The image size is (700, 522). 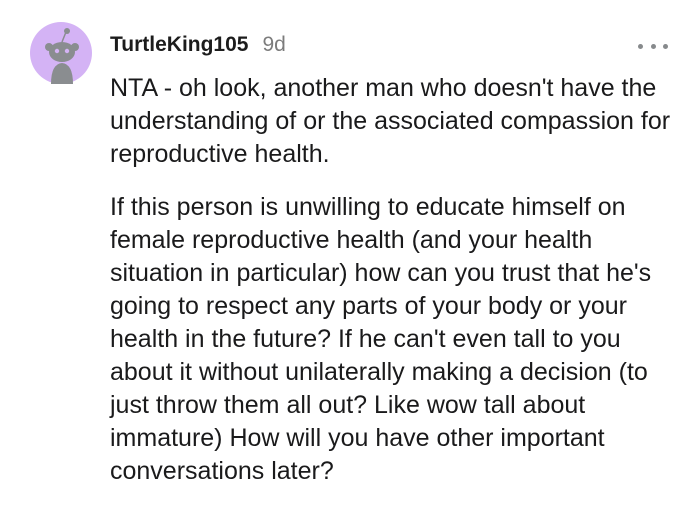 I want to click on user-avatar, so click(x=61, y=53).